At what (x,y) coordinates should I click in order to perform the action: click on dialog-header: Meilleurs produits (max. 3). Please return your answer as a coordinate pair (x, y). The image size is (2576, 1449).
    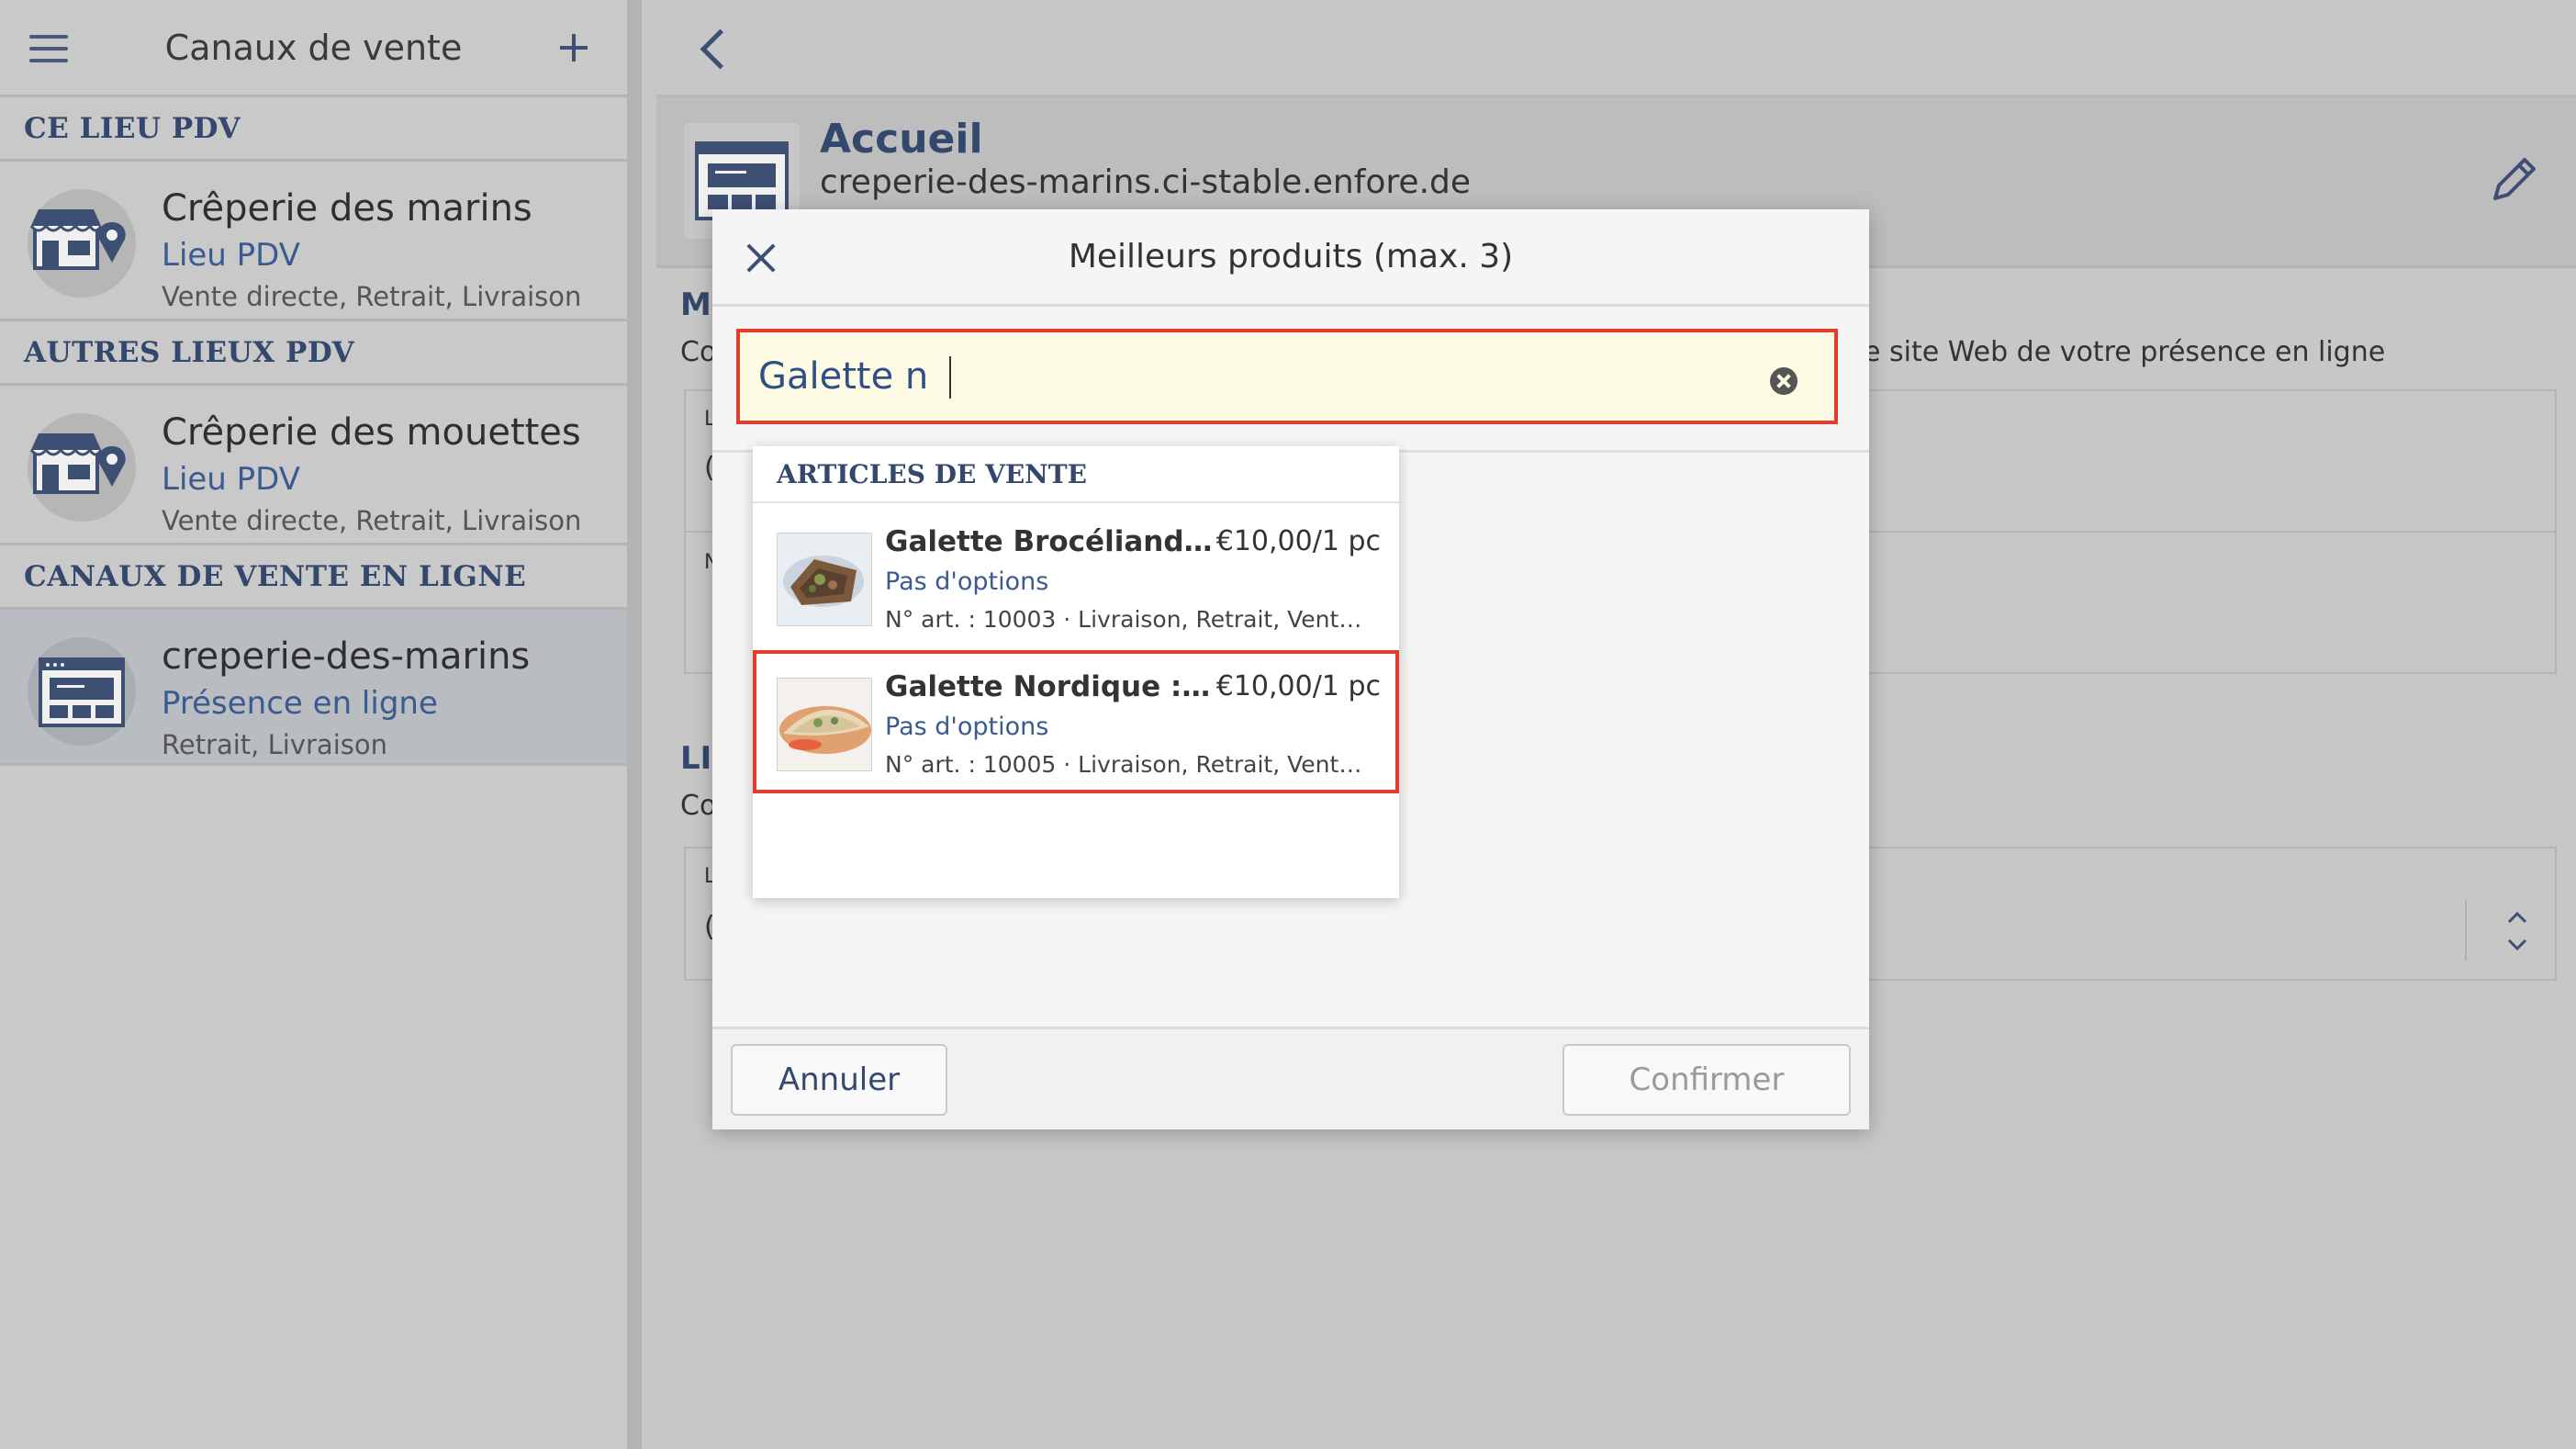
    Looking at the image, I should click on (1290, 258).